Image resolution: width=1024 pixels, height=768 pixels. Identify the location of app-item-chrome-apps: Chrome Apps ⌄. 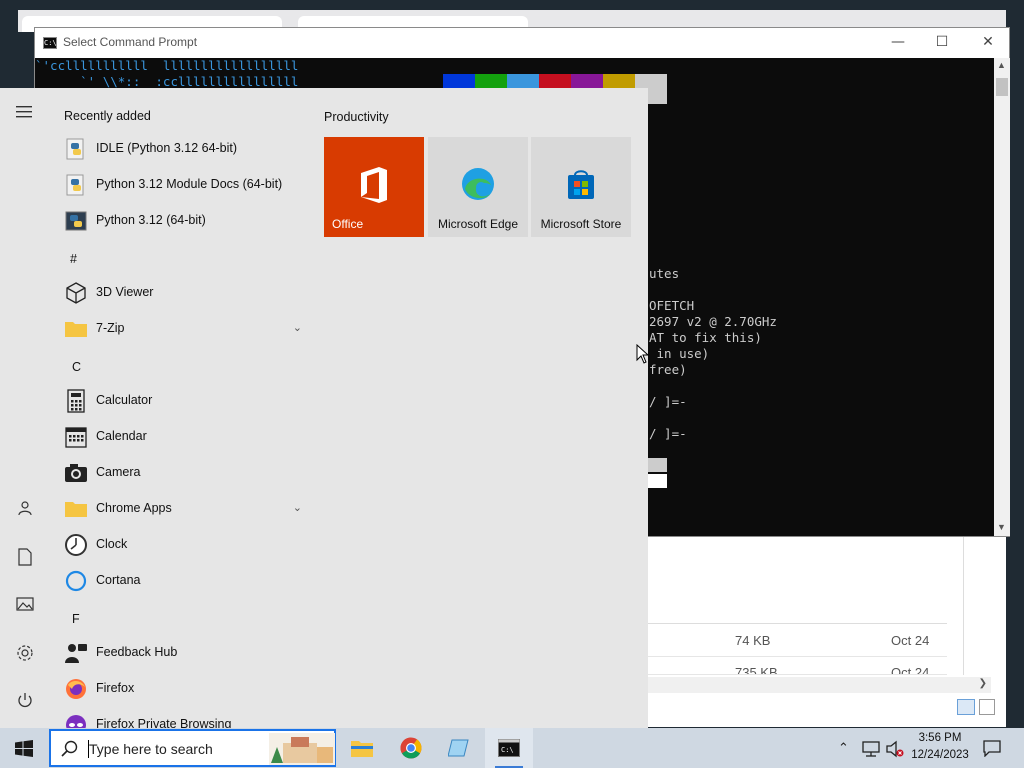
(185, 509).